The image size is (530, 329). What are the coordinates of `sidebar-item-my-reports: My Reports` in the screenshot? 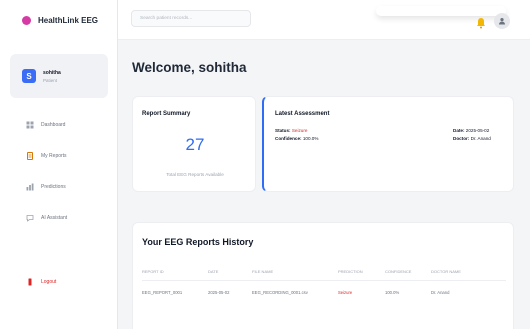 It's located at (59, 156).